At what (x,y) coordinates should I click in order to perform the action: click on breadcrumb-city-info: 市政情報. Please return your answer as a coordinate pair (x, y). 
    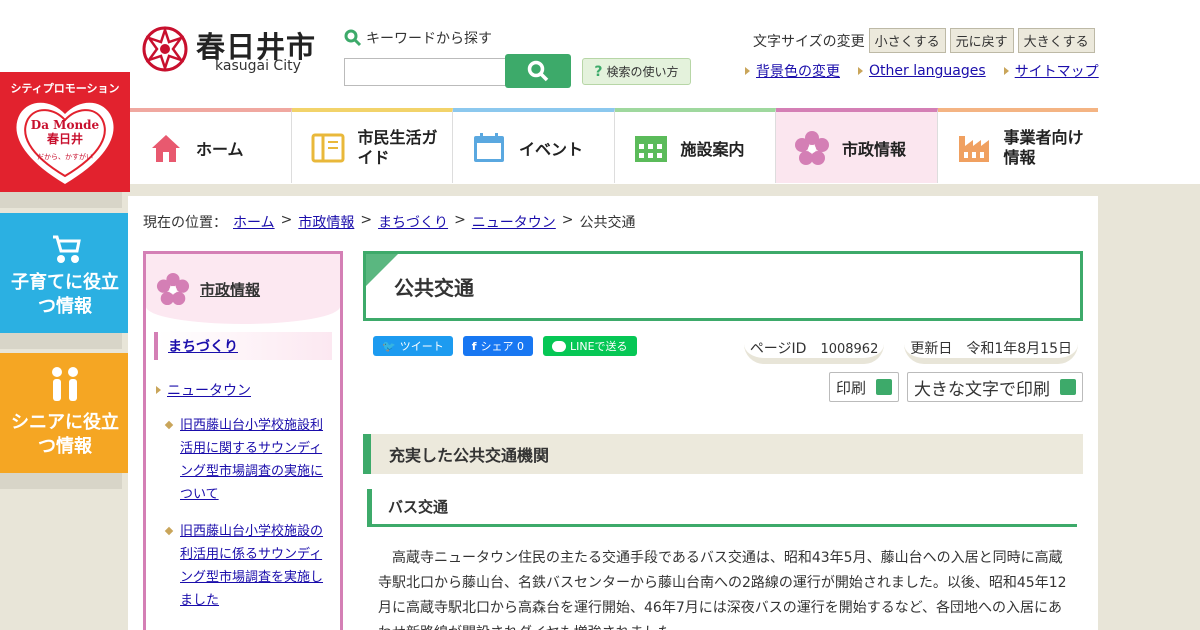
    Looking at the image, I should click on (326, 222).